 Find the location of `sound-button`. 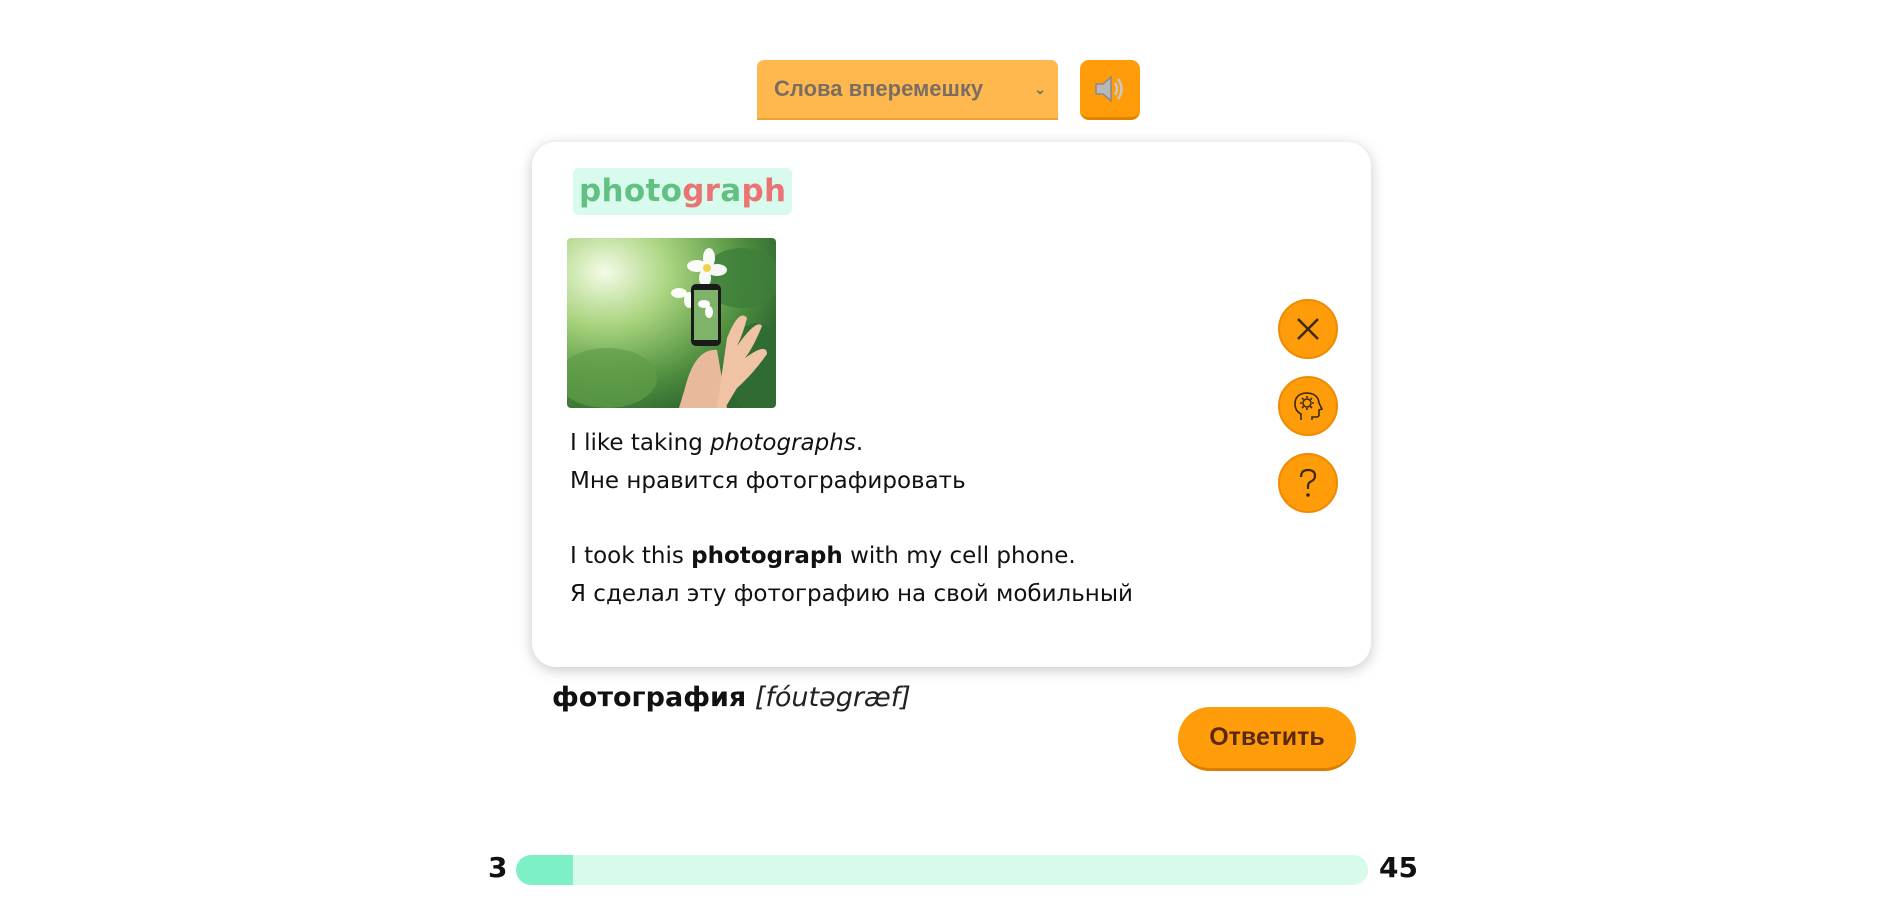

sound-button is located at coordinates (1110, 90).